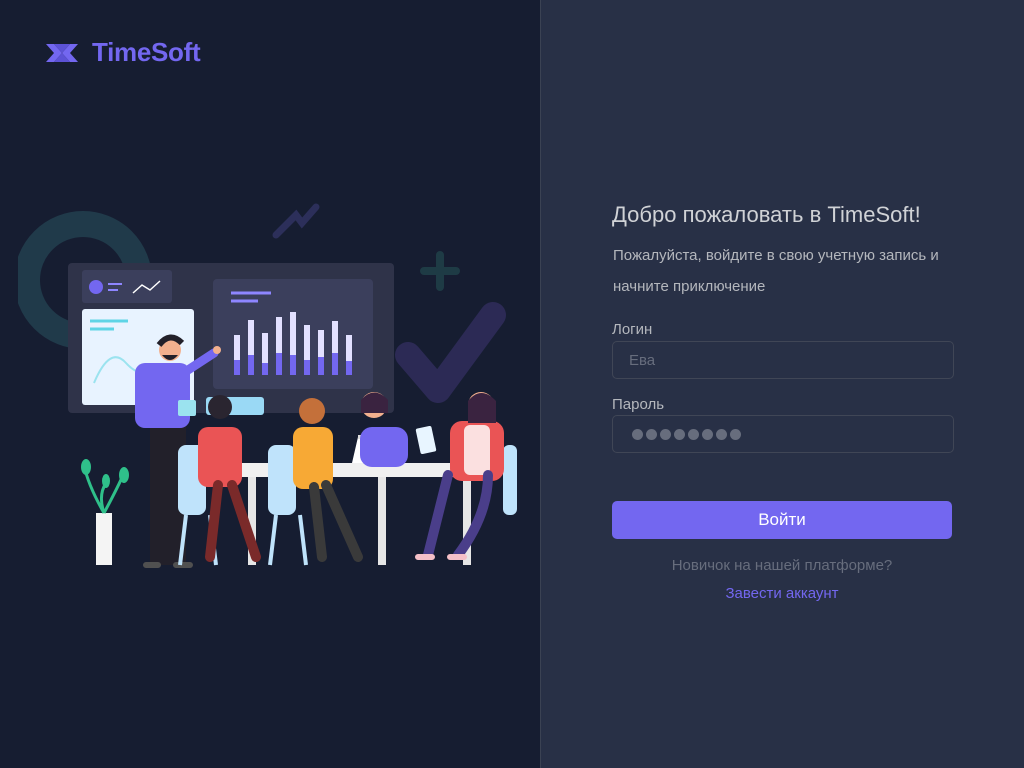  Describe the element at coordinates (638, 404) in the screenshot. I see `password-label: Пароль` at that location.